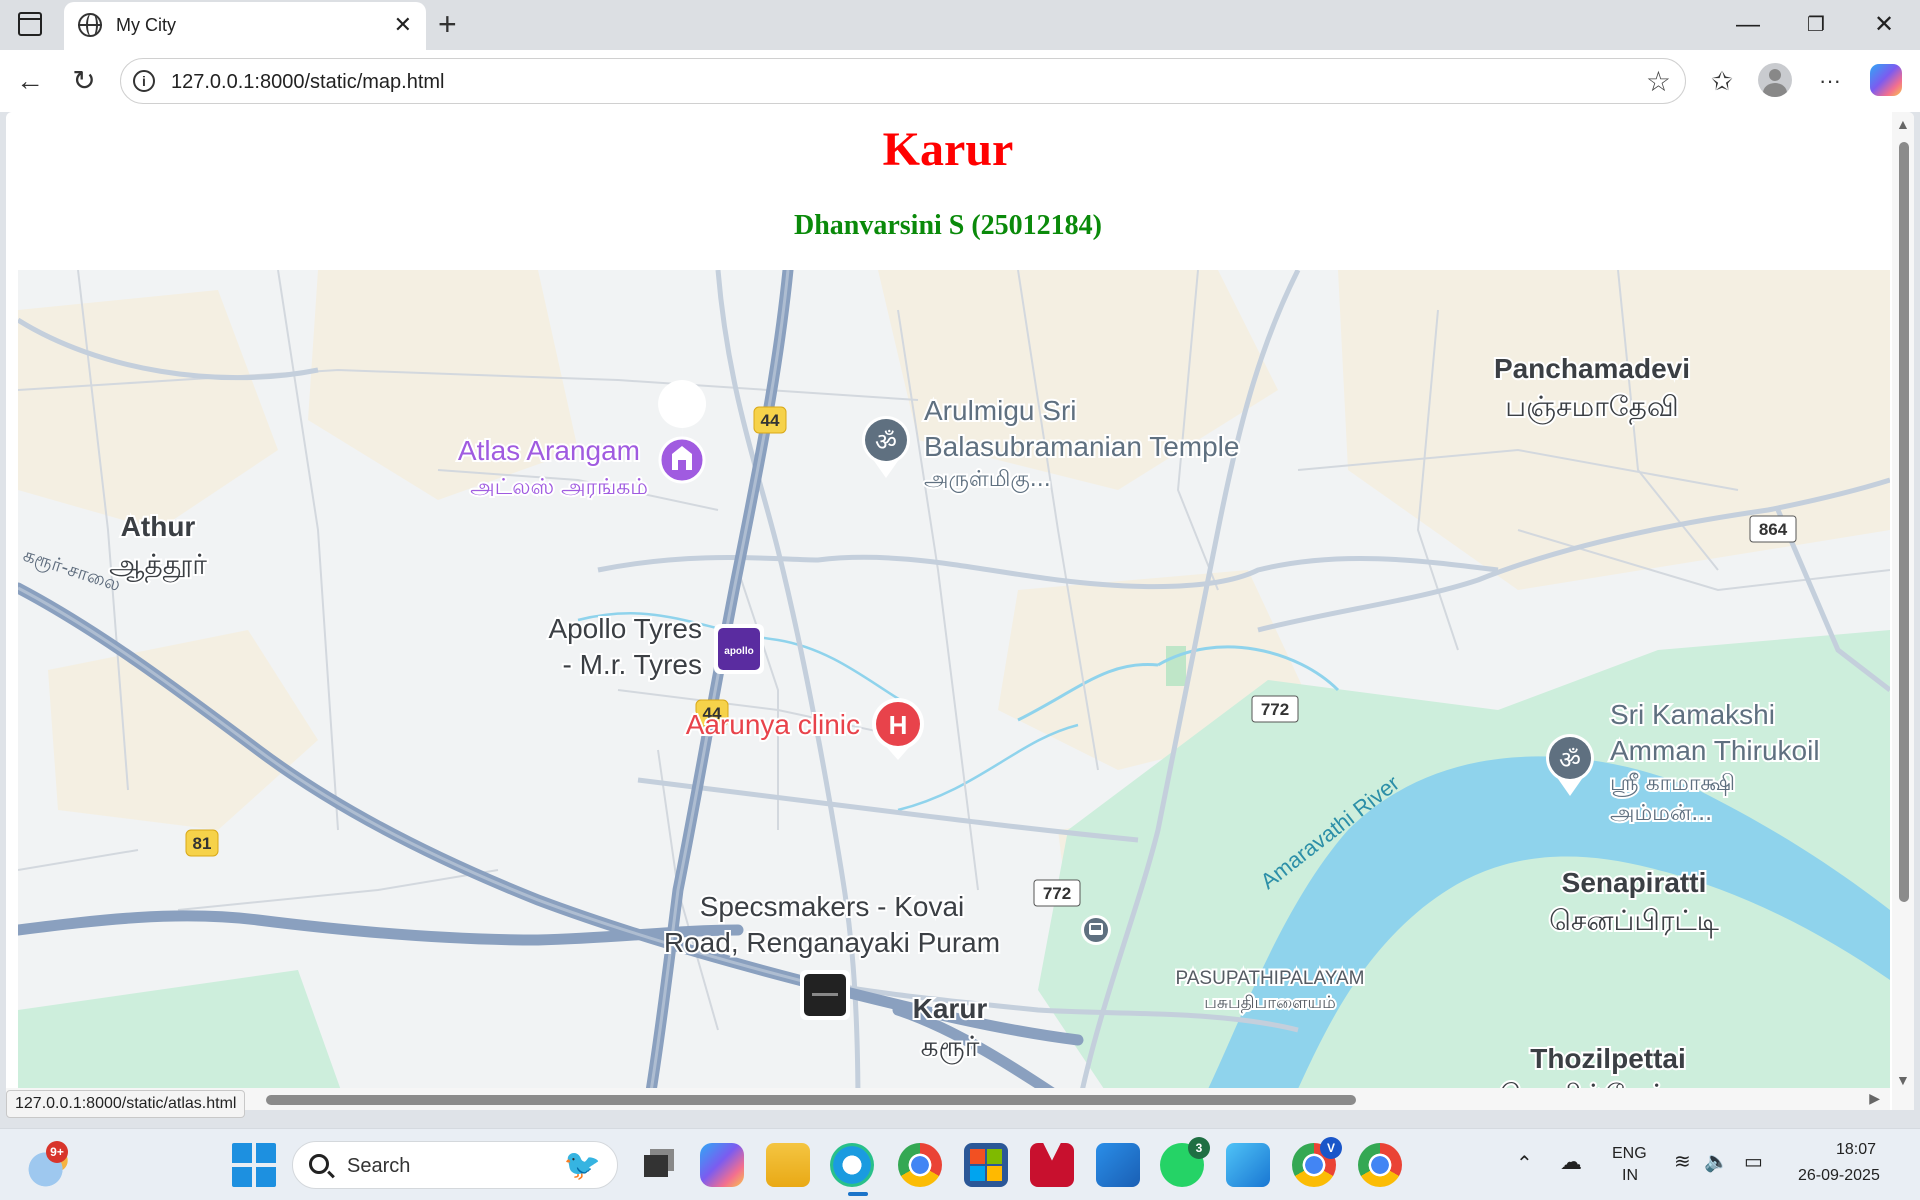  Describe the element at coordinates (1775, 80) in the screenshot. I see `profile-avatar` at that location.